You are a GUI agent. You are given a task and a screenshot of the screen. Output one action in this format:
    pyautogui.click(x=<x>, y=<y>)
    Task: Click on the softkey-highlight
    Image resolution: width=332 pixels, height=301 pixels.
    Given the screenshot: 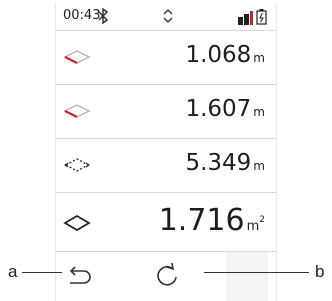 What is the action you would take?
    pyautogui.click(x=247, y=276)
    